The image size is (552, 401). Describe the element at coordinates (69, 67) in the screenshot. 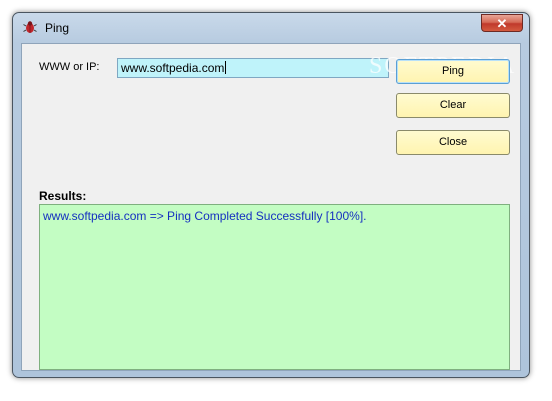

I see `www-or-ip-label: WWW or IP:` at that location.